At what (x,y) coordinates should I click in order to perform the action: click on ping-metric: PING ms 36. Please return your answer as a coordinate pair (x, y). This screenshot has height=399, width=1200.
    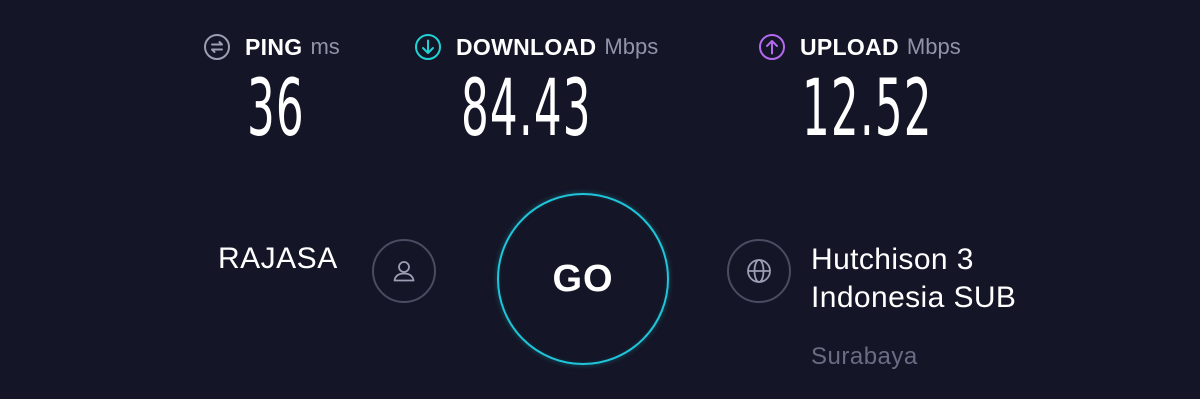
    Looking at the image, I should click on (271, 89).